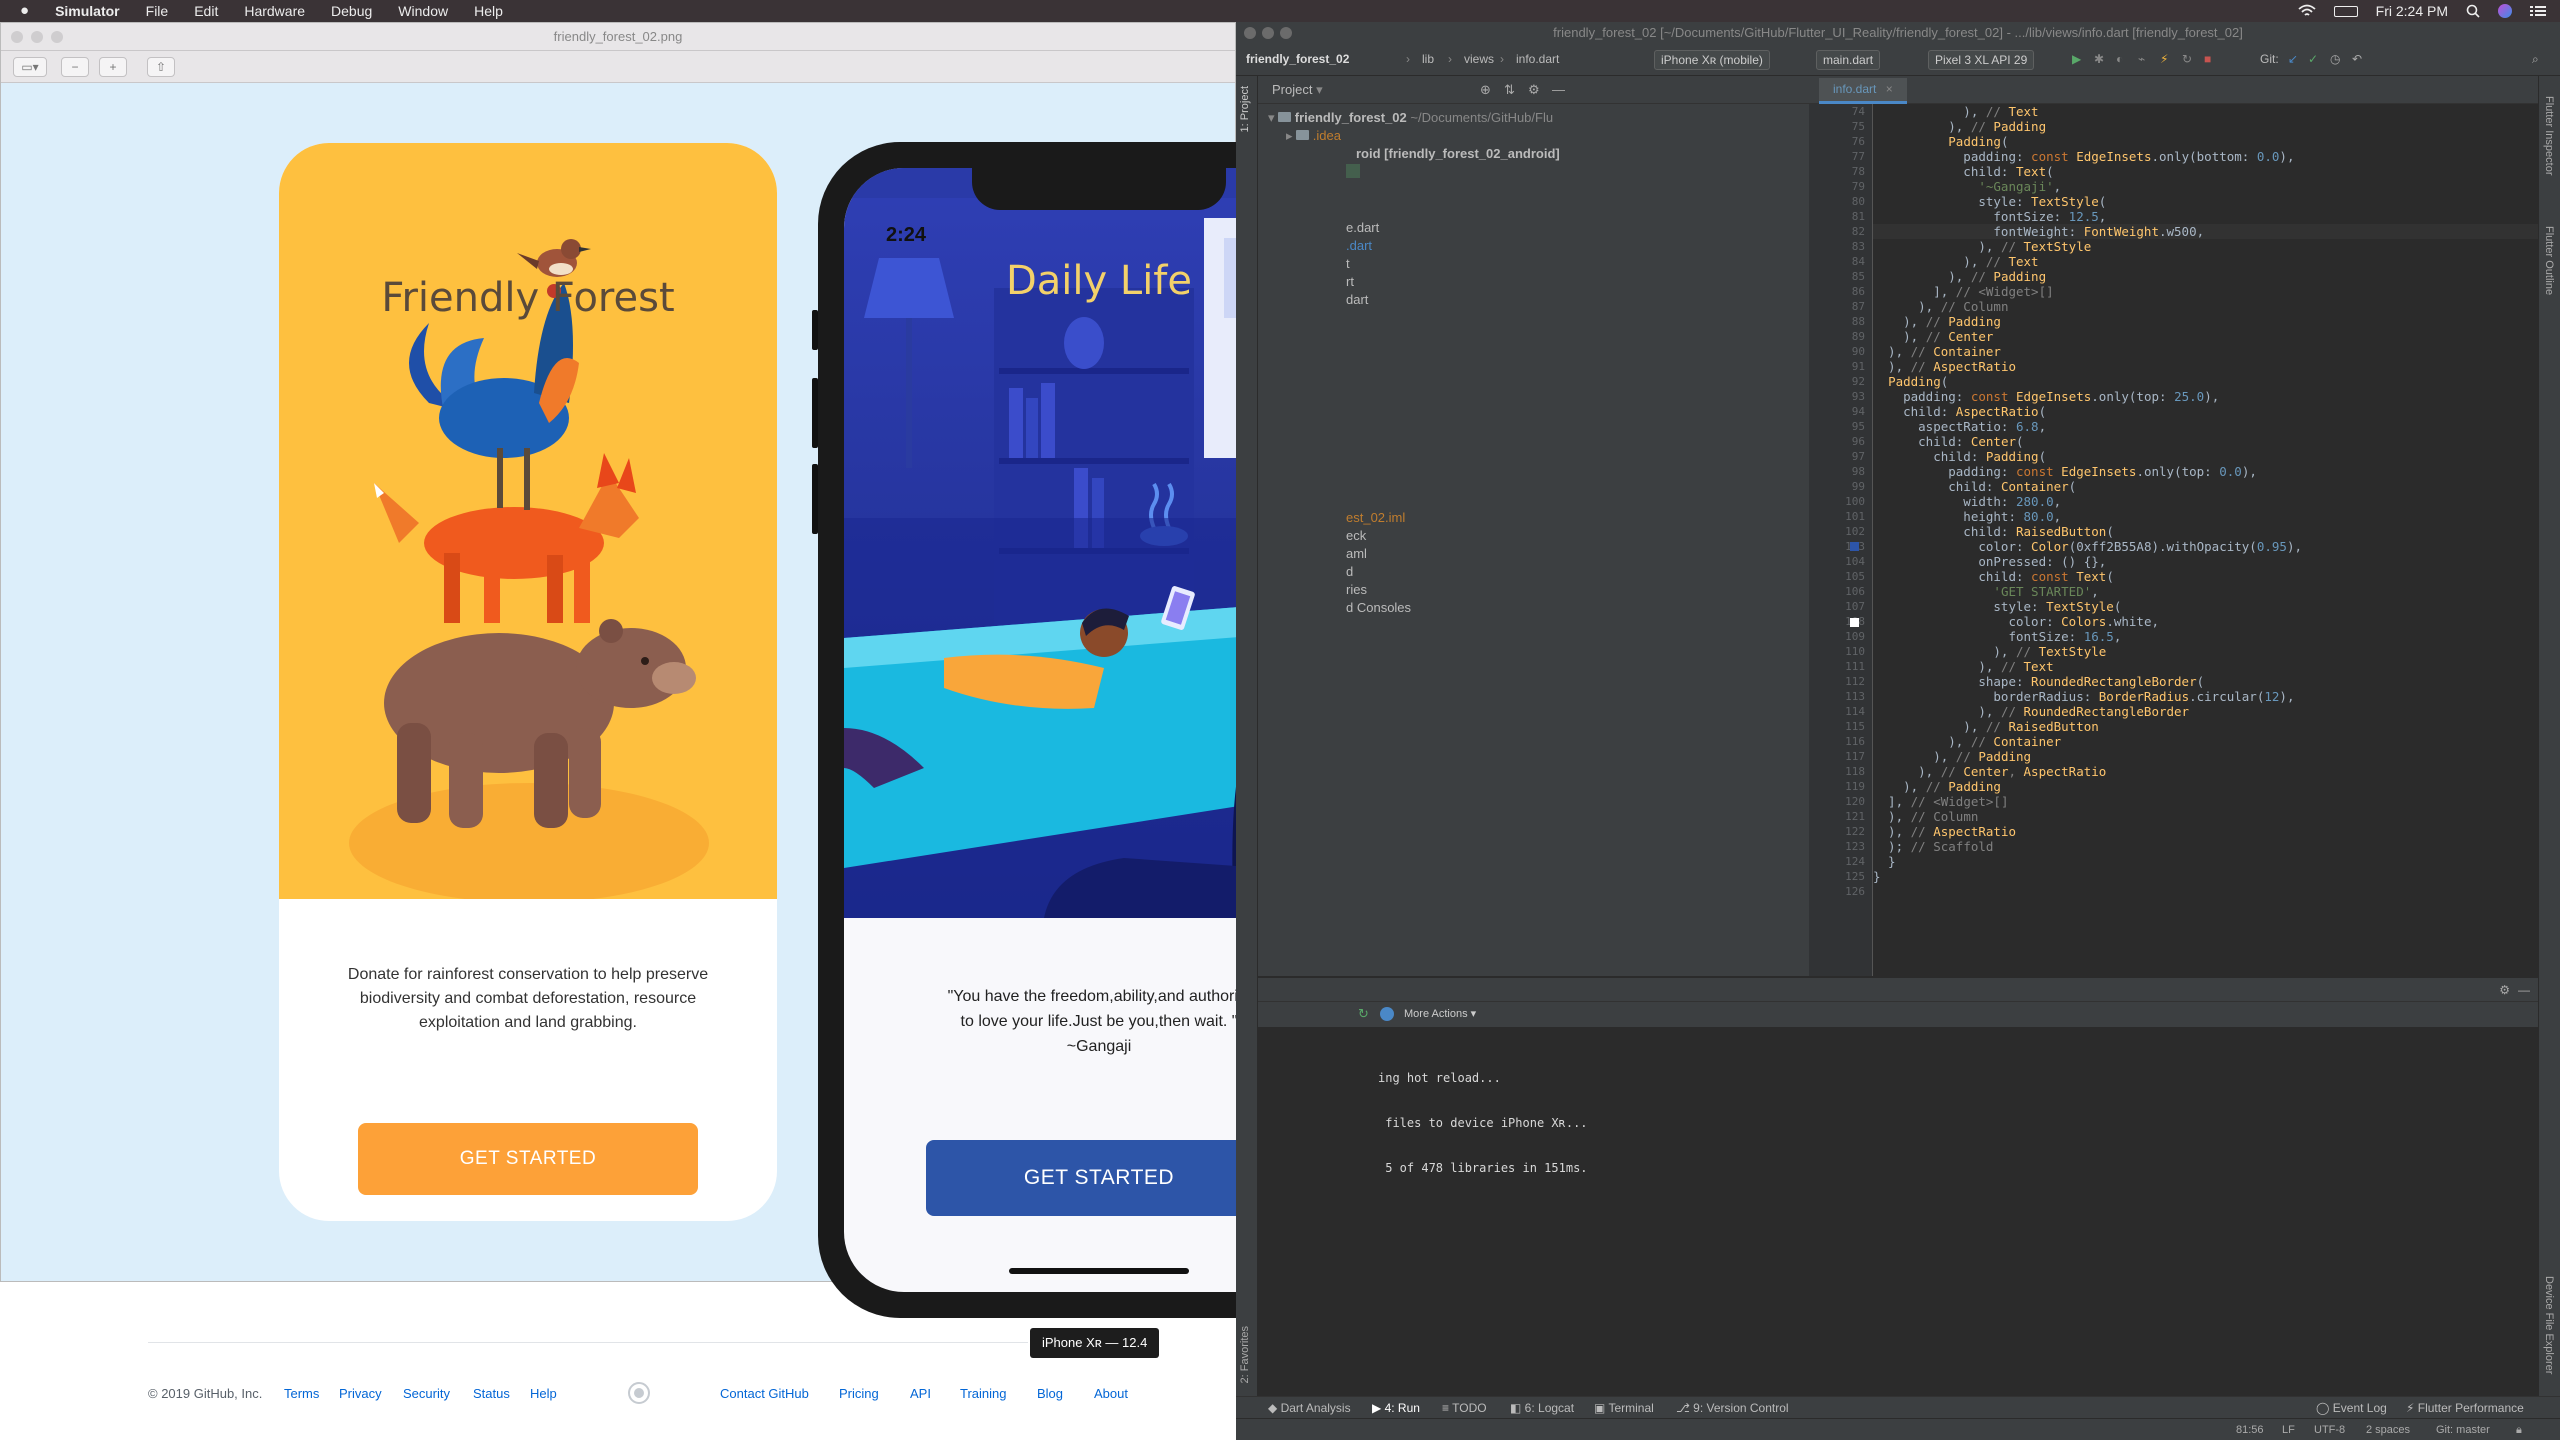 This screenshot has height=1440, width=2560. Describe the element at coordinates (113, 67) in the screenshot. I see `zoom-in-icon: +` at that location.